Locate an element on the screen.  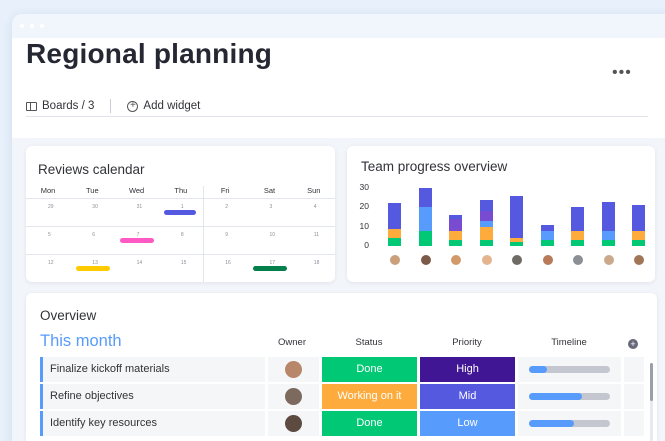
calendar-date: 9 is located at coordinates (226, 235).